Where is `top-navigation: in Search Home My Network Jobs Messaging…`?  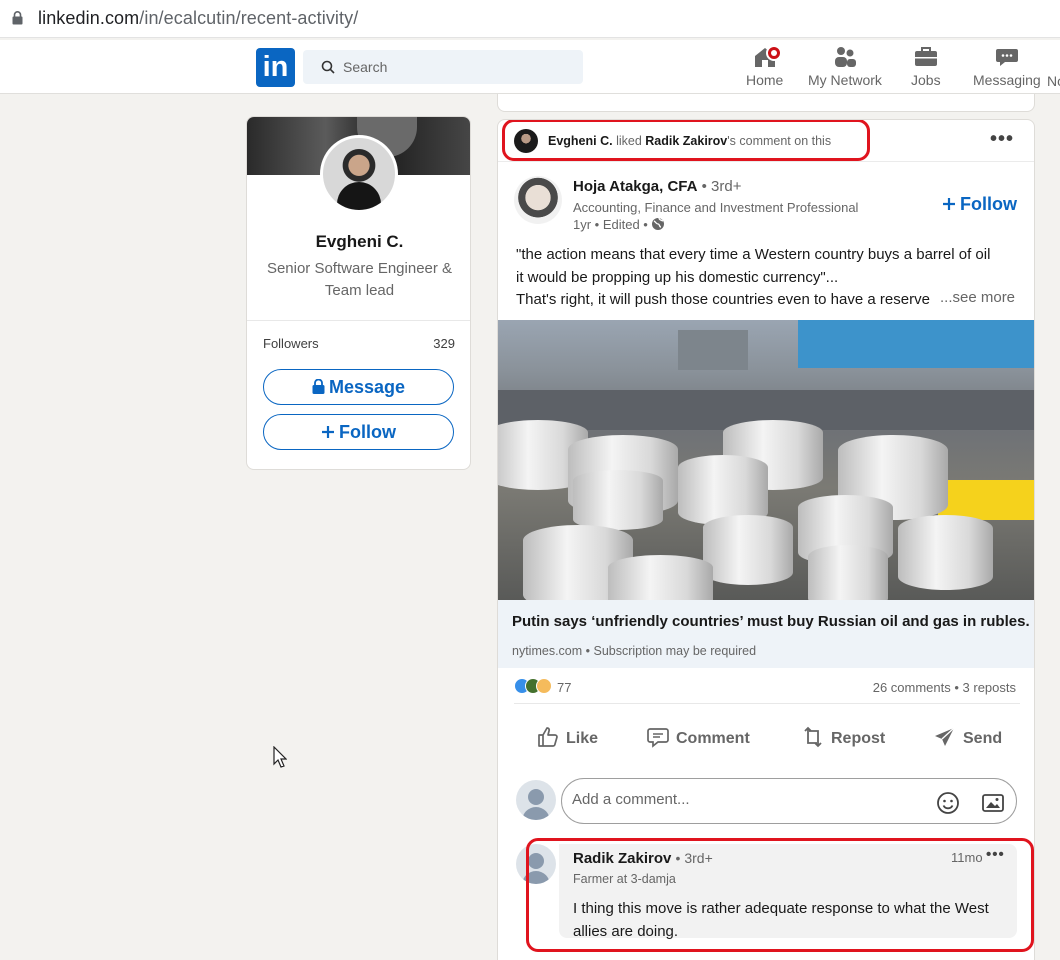
top-navigation: in Search Home My Network Jobs Messaging… is located at coordinates (530, 67).